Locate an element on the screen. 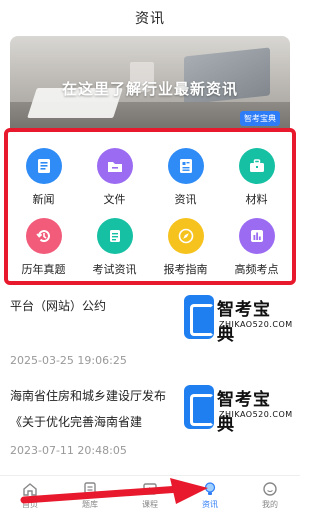  course-icon is located at coordinates (150, 489).